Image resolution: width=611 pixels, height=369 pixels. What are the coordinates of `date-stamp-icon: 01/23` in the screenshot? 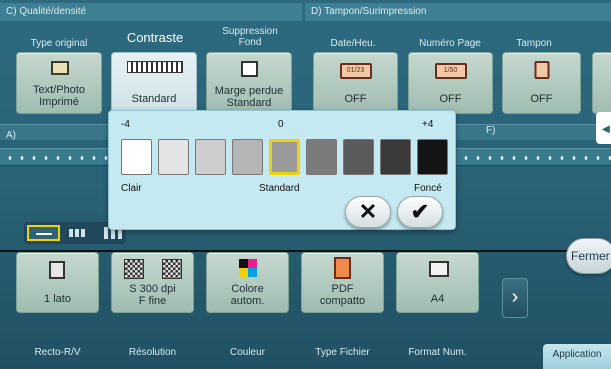 It's located at (355, 71).